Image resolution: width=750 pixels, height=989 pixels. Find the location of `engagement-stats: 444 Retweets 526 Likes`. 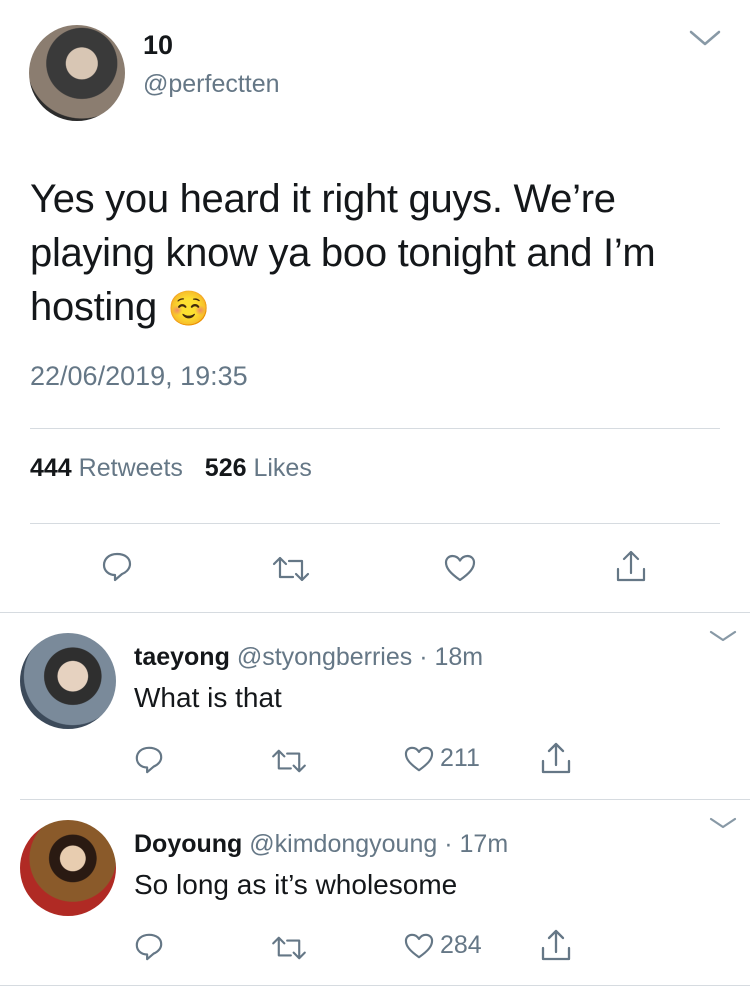

engagement-stats: 444 Retweets 526 Likes is located at coordinates (171, 468).